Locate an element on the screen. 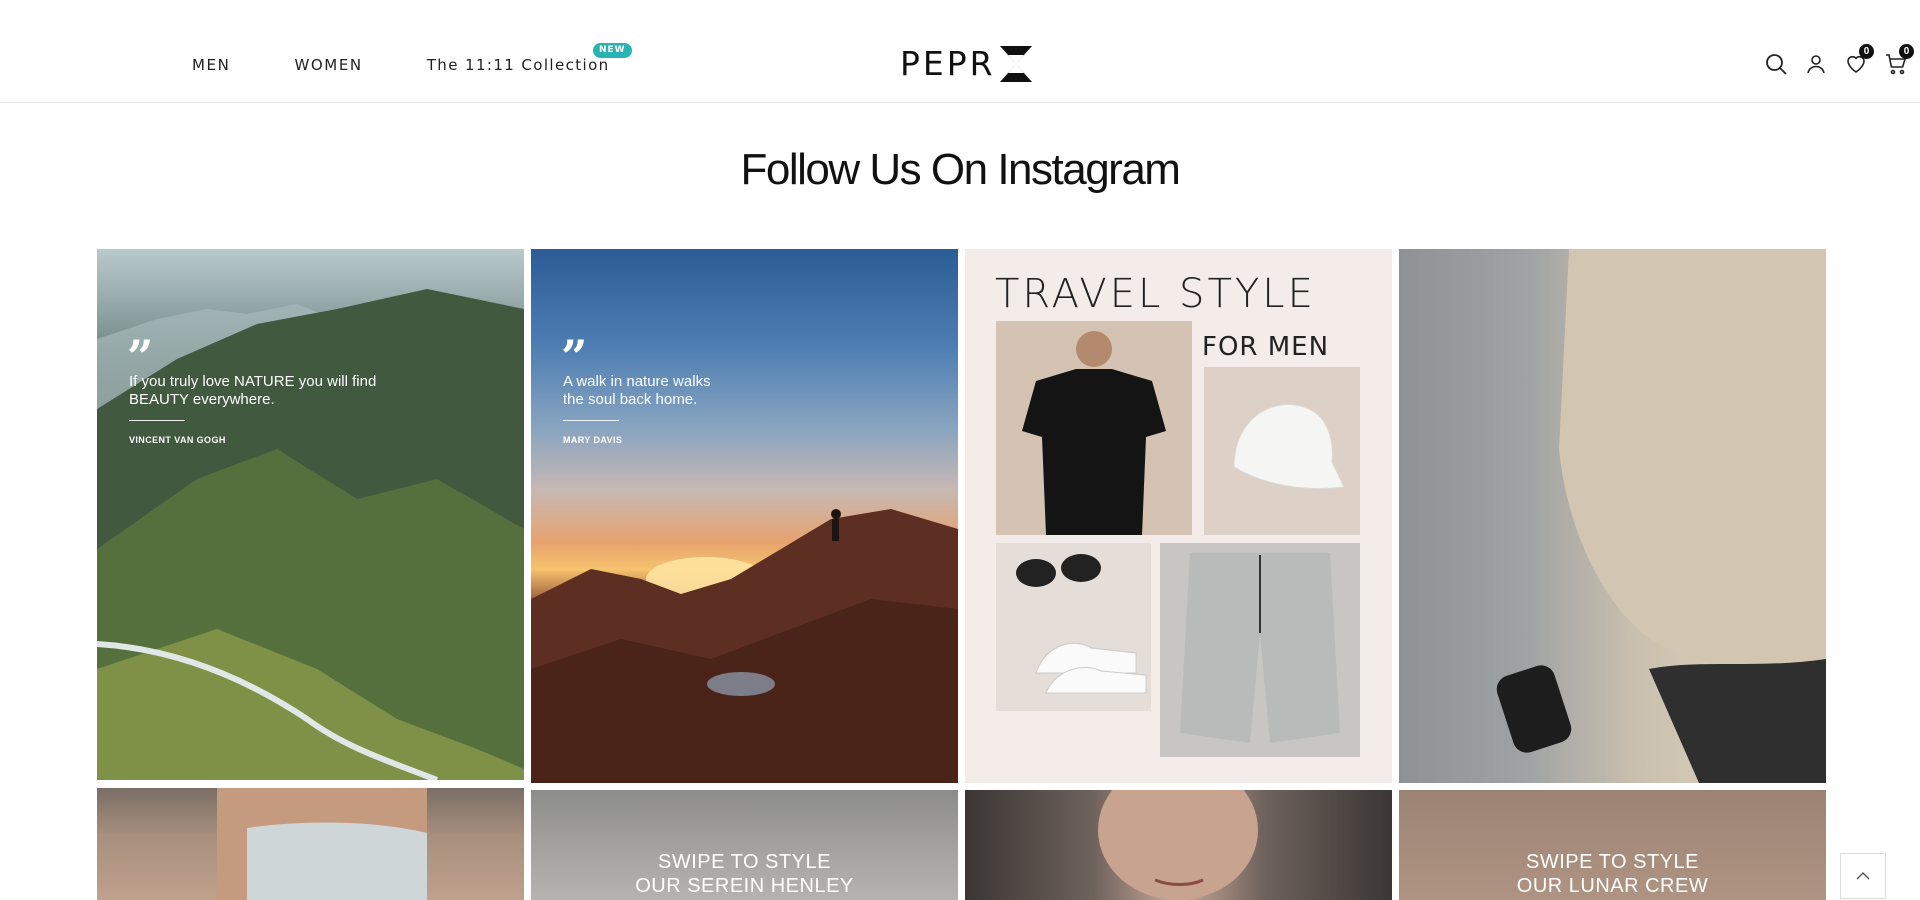 The width and height of the screenshot is (1920, 900). new-badge: NEW is located at coordinates (612, 50).